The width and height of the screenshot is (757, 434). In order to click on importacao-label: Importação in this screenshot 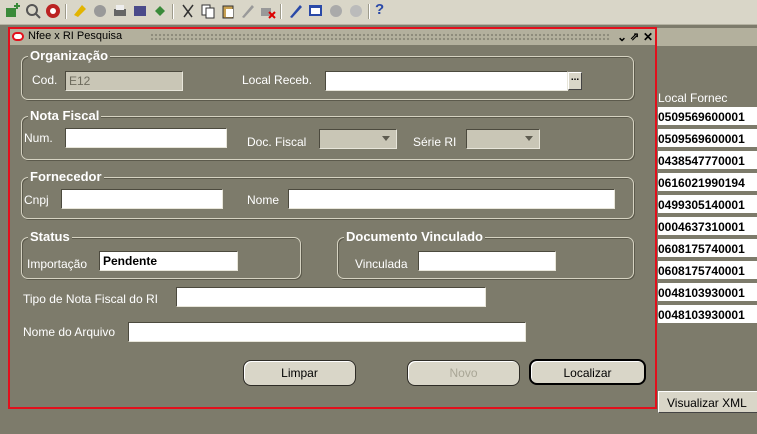, I will do `click(57, 264)`.